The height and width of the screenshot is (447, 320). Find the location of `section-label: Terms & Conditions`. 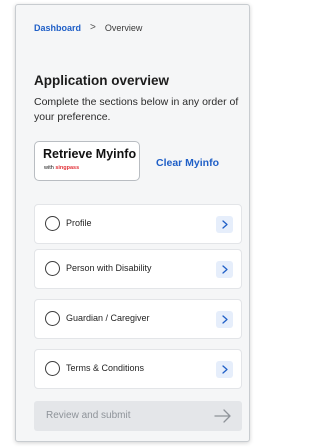

section-label: Terms & Conditions is located at coordinates (105, 368).